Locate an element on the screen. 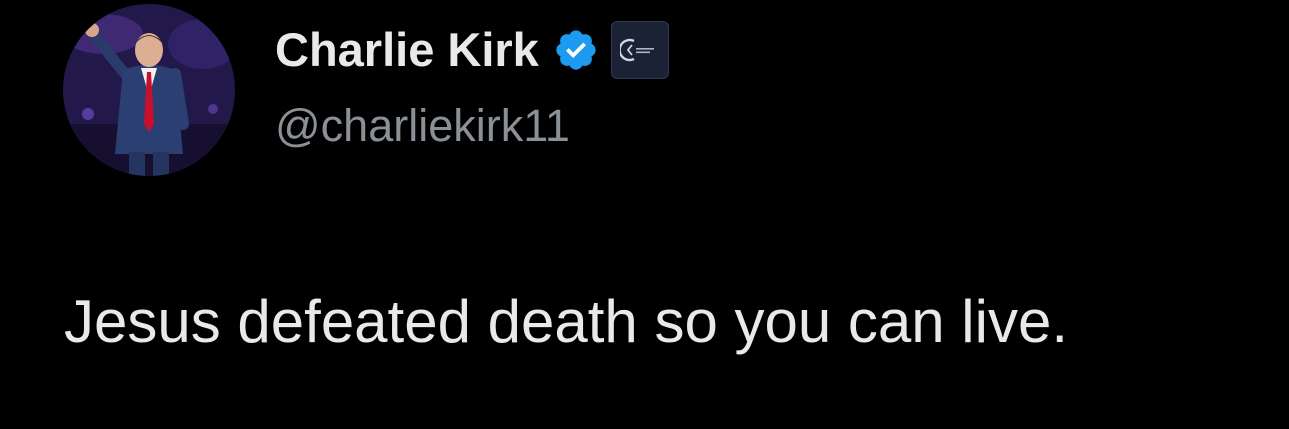 This screenshot has height=429, width=1289. verified-badge-icon is located at coordinates (576, 50).